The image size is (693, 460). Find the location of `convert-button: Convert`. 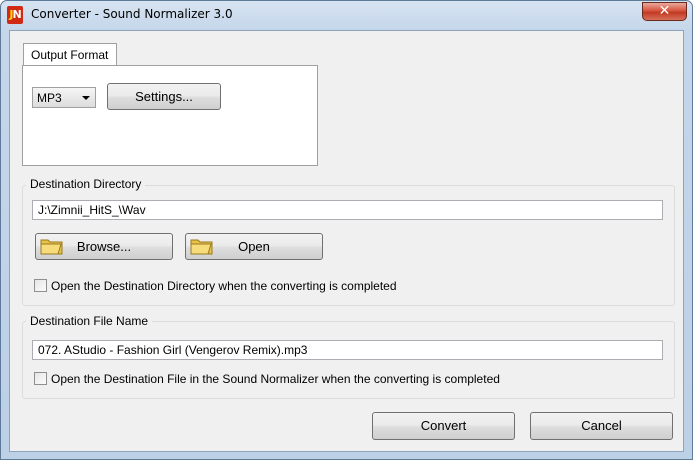

convert-button: Convert is located at coordinates (443, 426).